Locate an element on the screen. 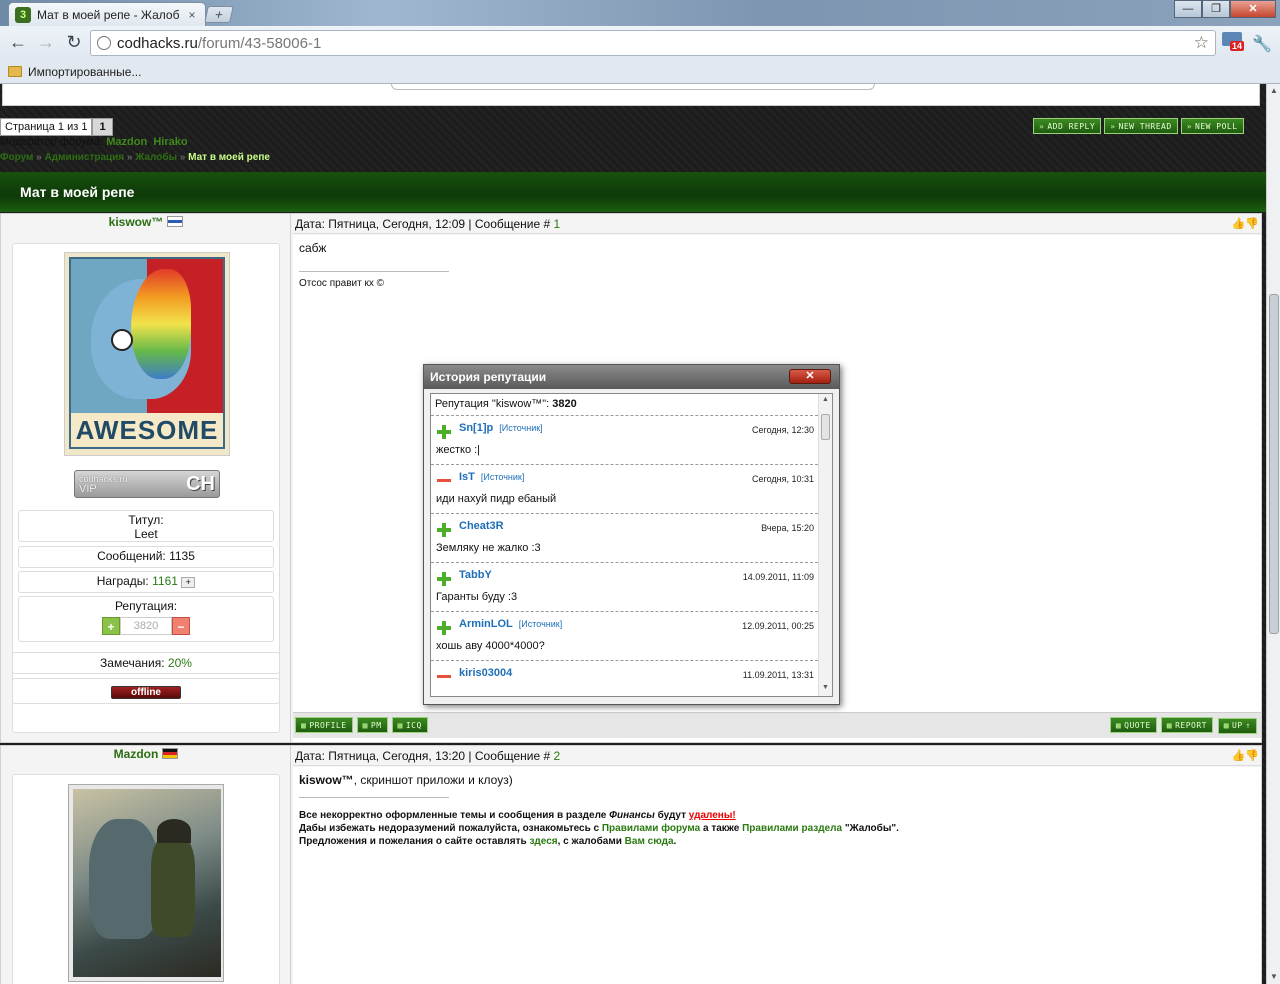 This screenshot has height=984, width=1280. list-item: TabbY 14.09.2011, 11:09 Гаранты буду :3 is located at coordinates (624, 587).